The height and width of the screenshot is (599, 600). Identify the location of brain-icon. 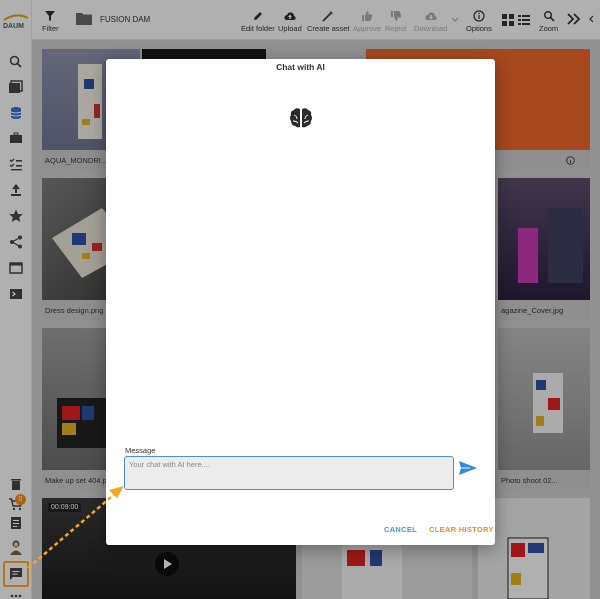
(301, 118).